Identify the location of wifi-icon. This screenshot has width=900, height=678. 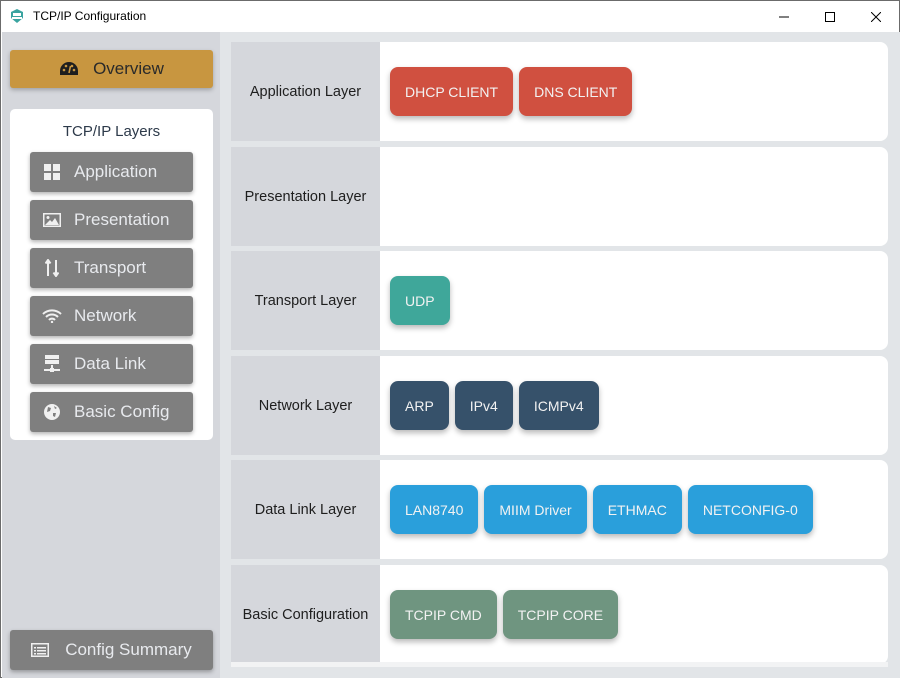
(52, 316).